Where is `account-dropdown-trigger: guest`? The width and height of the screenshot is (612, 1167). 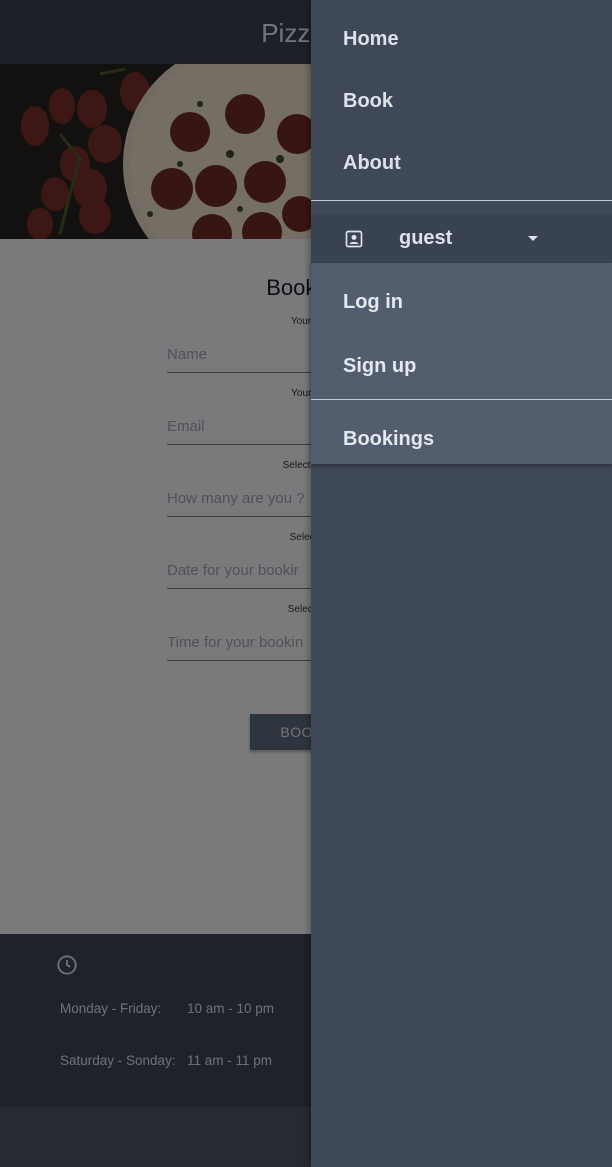
account-dropdown-trigger: guest is located at coordinates (461, 239).